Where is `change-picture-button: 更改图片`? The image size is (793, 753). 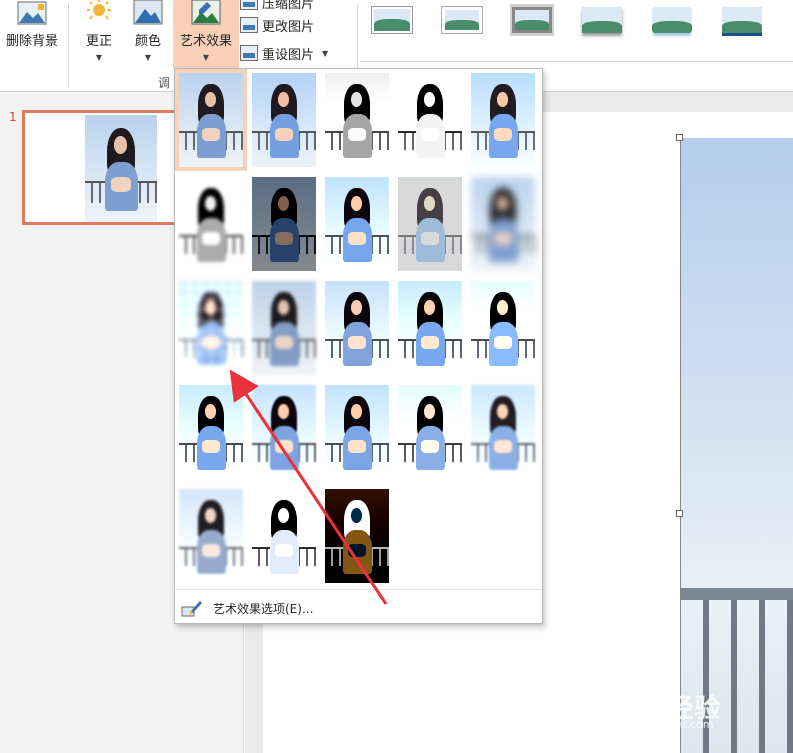
change-picture-button: 更改图片 is located at coordinates (277, 25).